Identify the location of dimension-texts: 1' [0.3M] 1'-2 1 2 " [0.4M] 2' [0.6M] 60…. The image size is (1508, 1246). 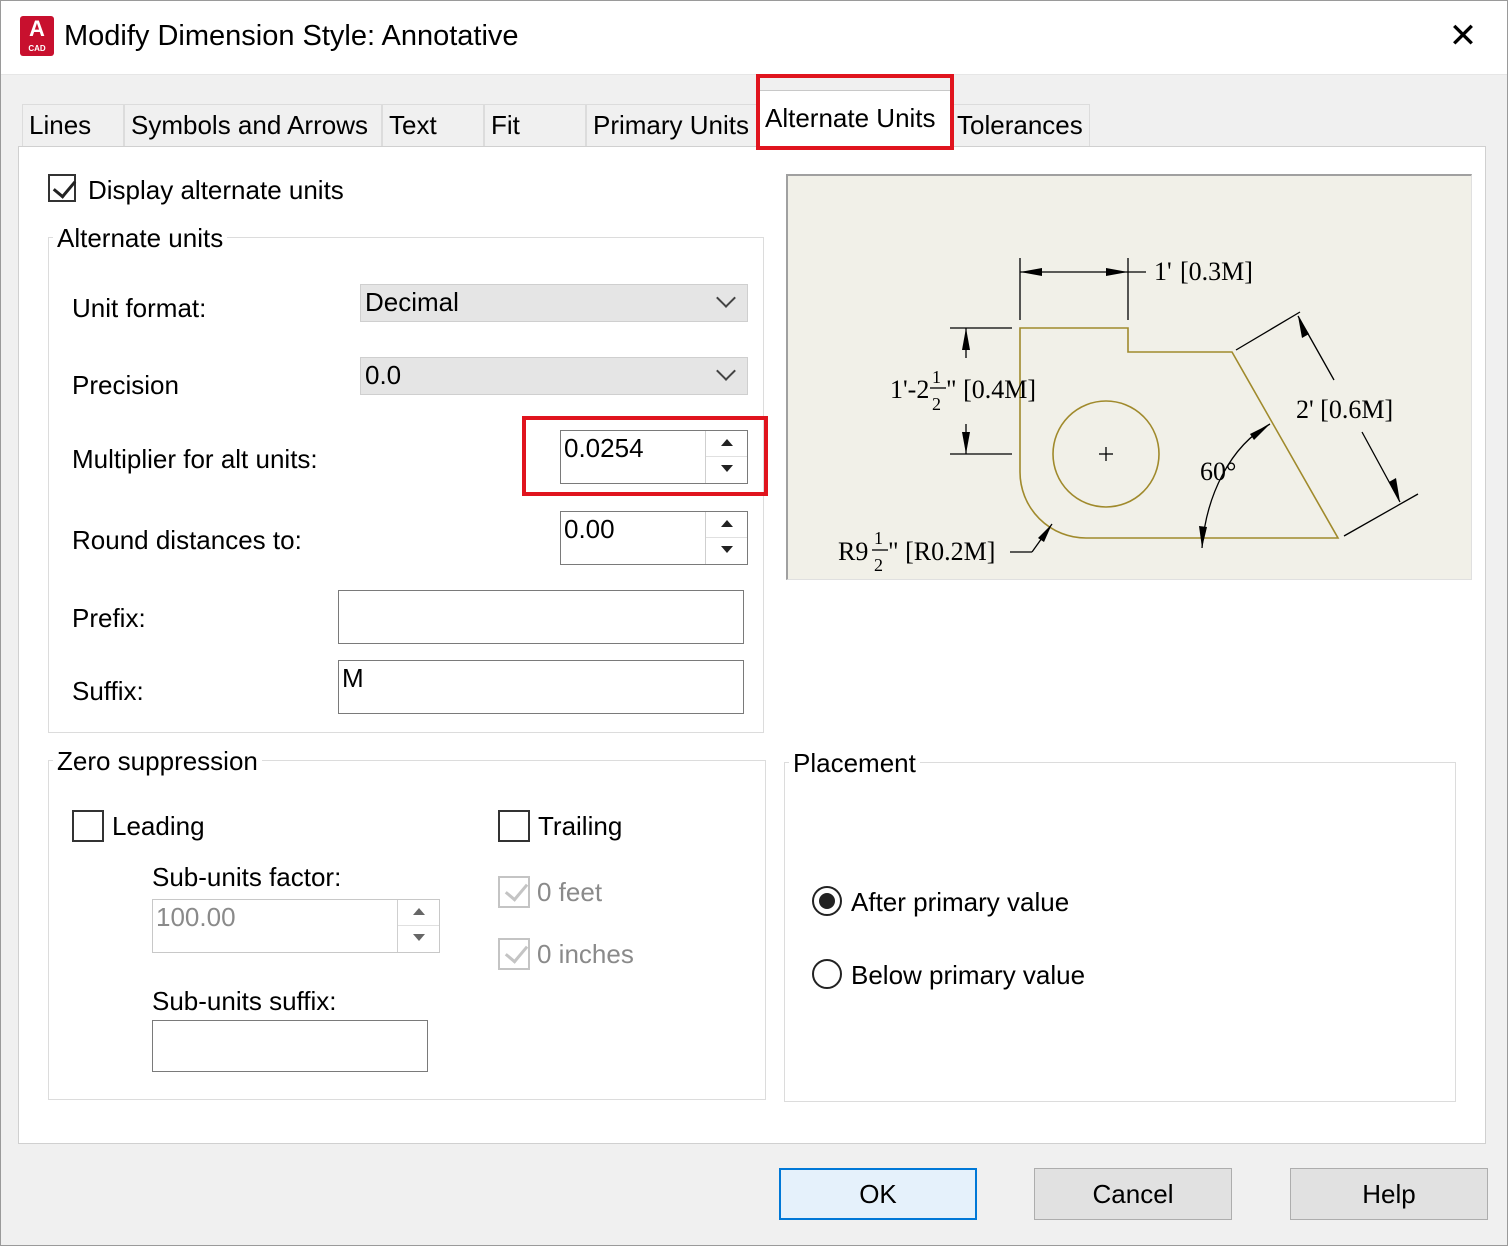
(1115, 416).